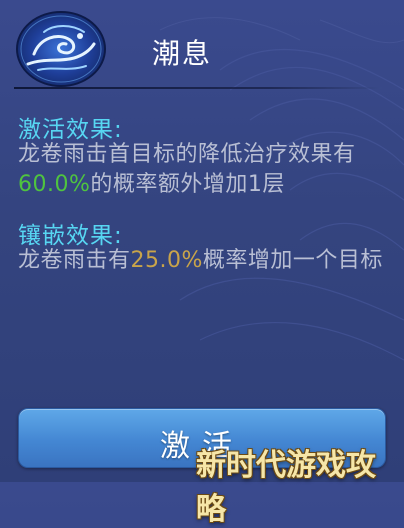  Describe the element at coordinates (74, 260) in the screenshot. I see `inlay-desc-pre: 龙卷雨击有` at that location.